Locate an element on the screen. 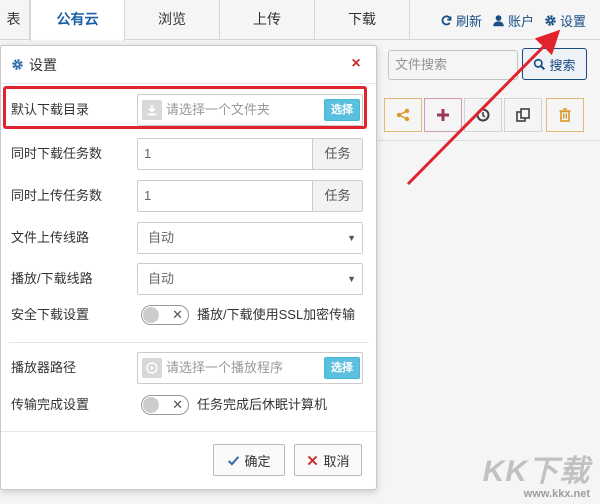 The width and height of the screenshot is (600, 504). divider is located at coordinates (189, 342).